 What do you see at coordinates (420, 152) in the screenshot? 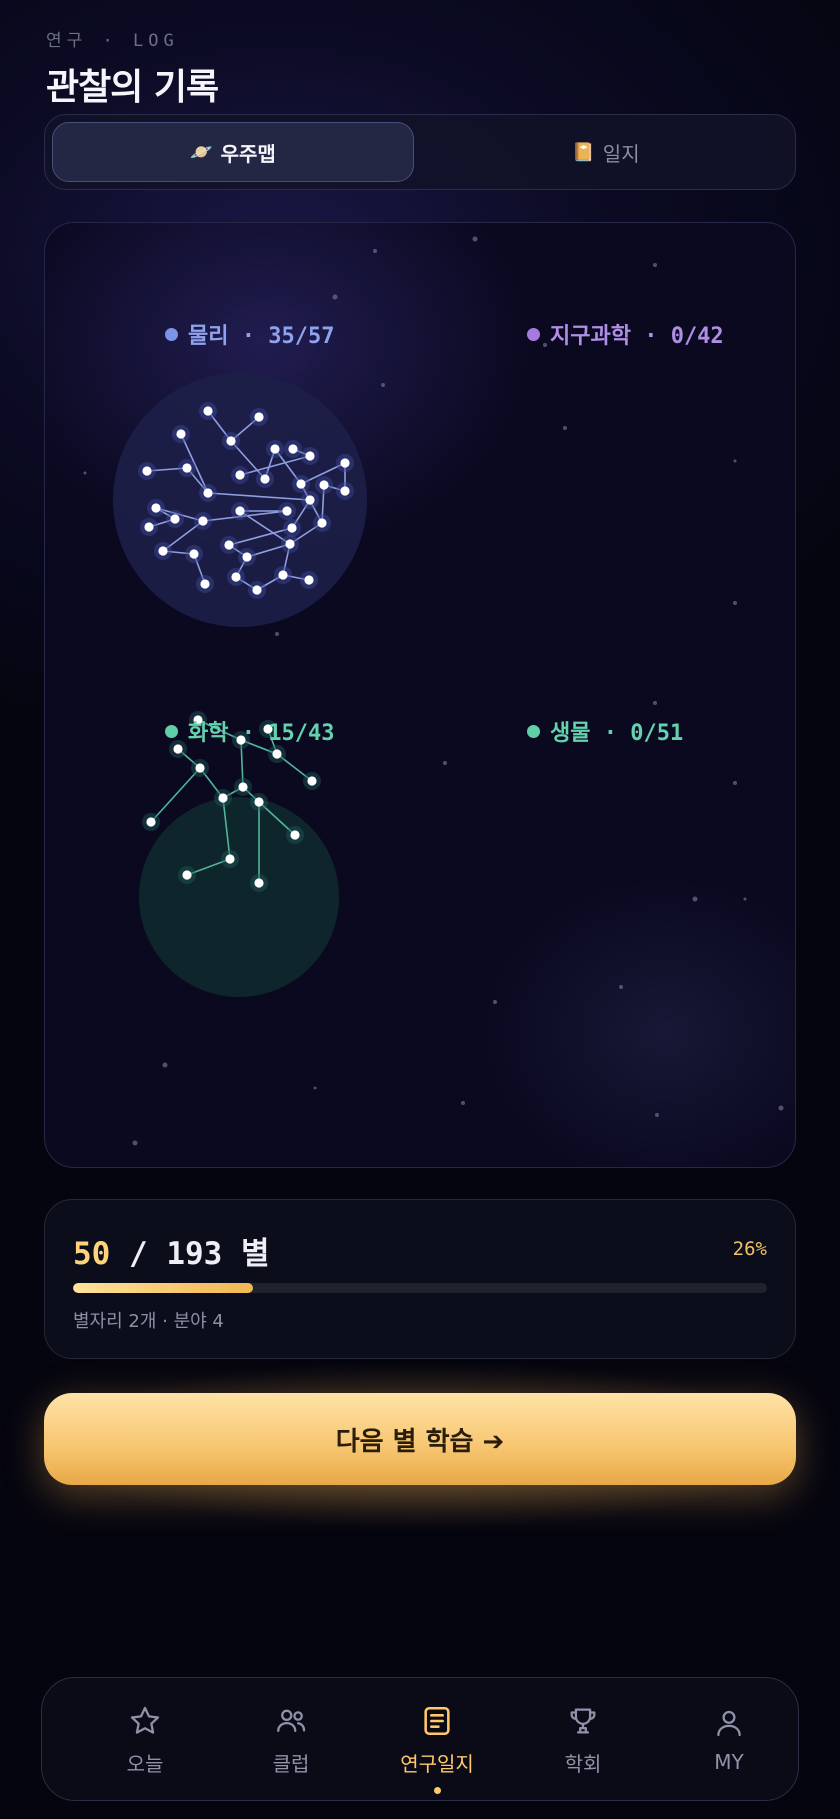
I see `view-toggle: 🪐 우주맵 📔 일지` at bounding box center [420, 152].